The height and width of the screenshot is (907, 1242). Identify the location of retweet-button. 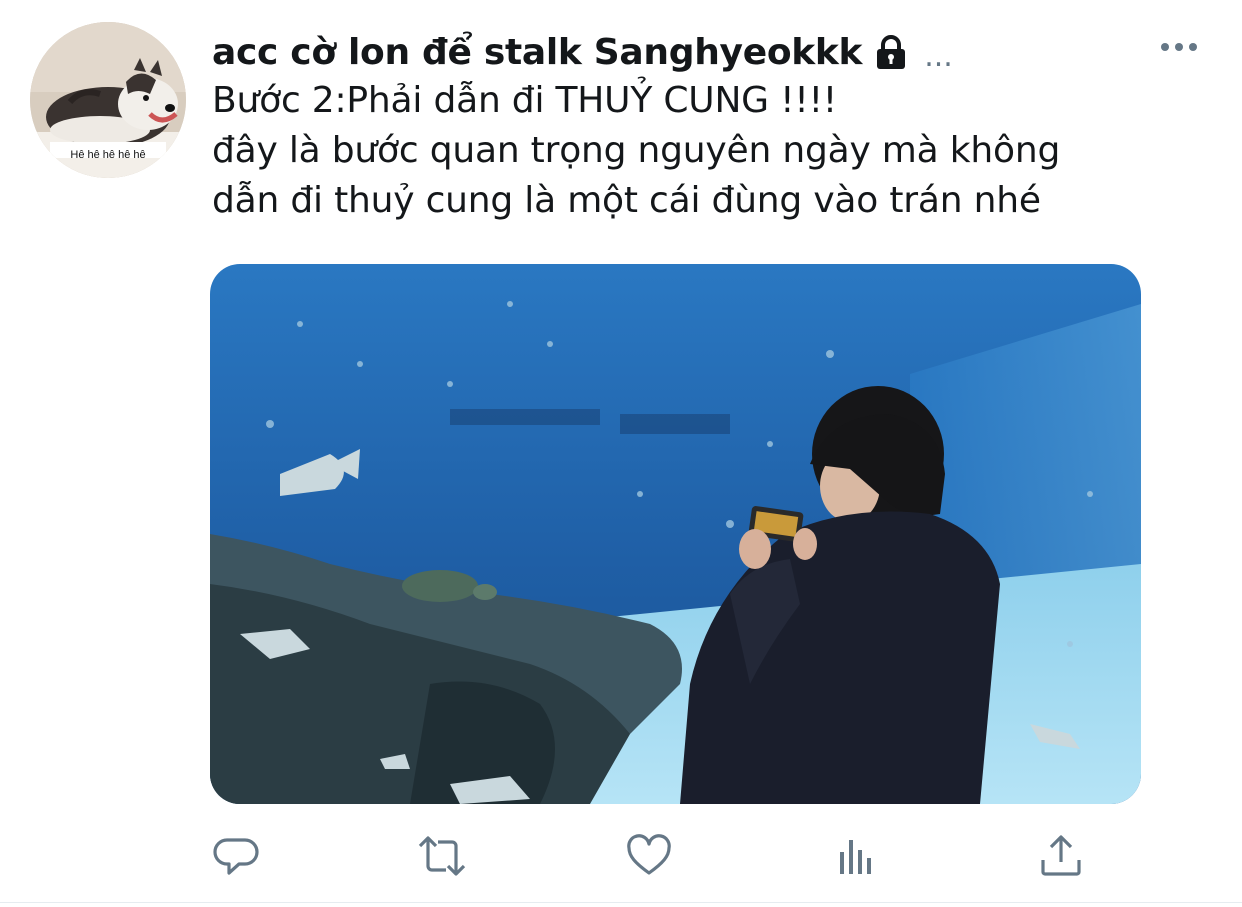
(442, 856).